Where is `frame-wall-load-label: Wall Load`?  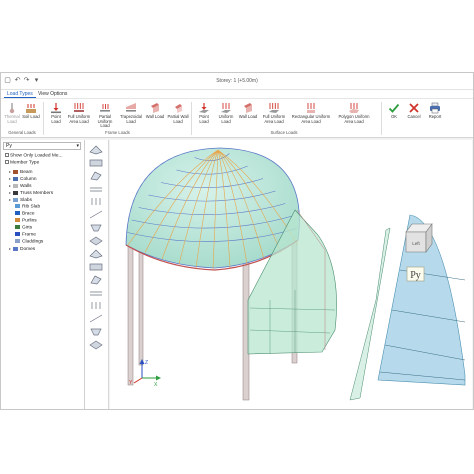 frame-wall-load-label: Wall Load is located at coordinates (155, 116).